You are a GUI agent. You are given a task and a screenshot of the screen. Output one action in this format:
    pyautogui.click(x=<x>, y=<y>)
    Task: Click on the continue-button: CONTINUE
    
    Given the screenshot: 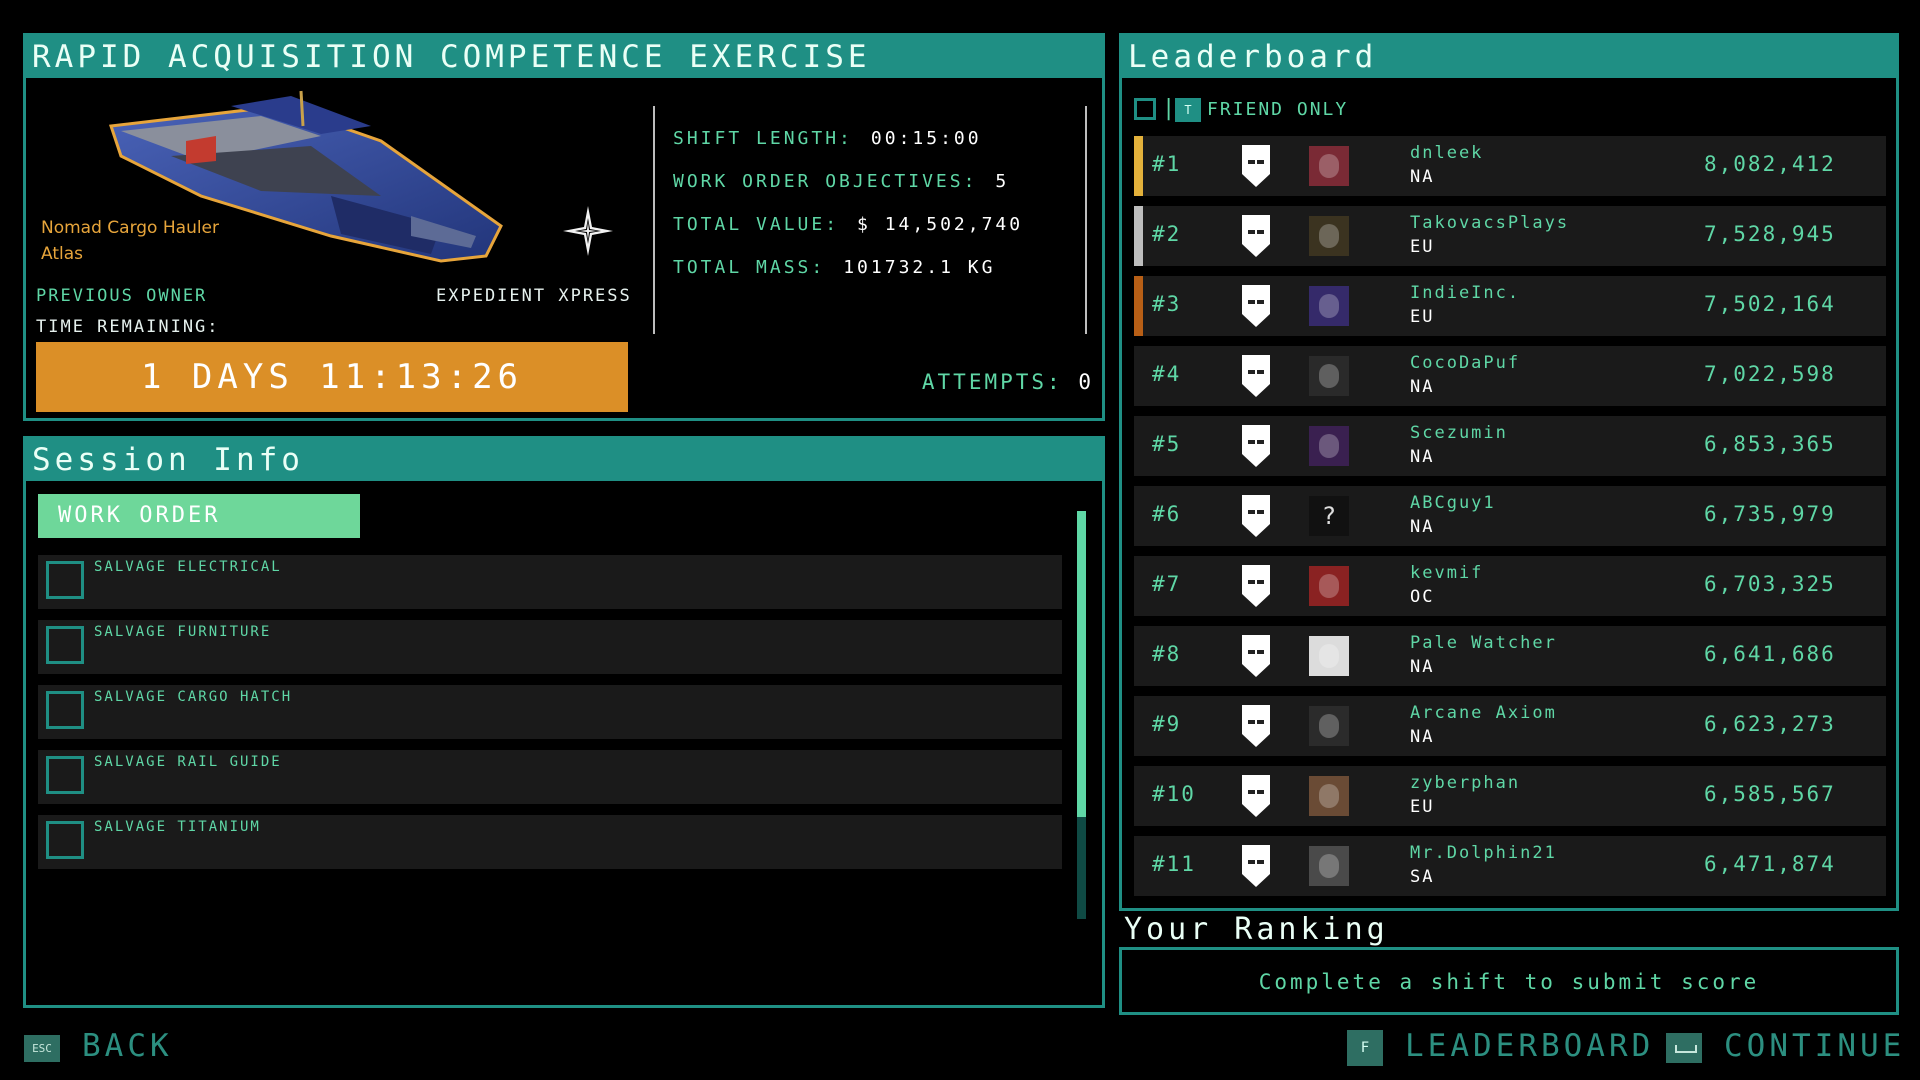 What is the action you would take?
    pyautogui.click(x=1814, y=1046)
    